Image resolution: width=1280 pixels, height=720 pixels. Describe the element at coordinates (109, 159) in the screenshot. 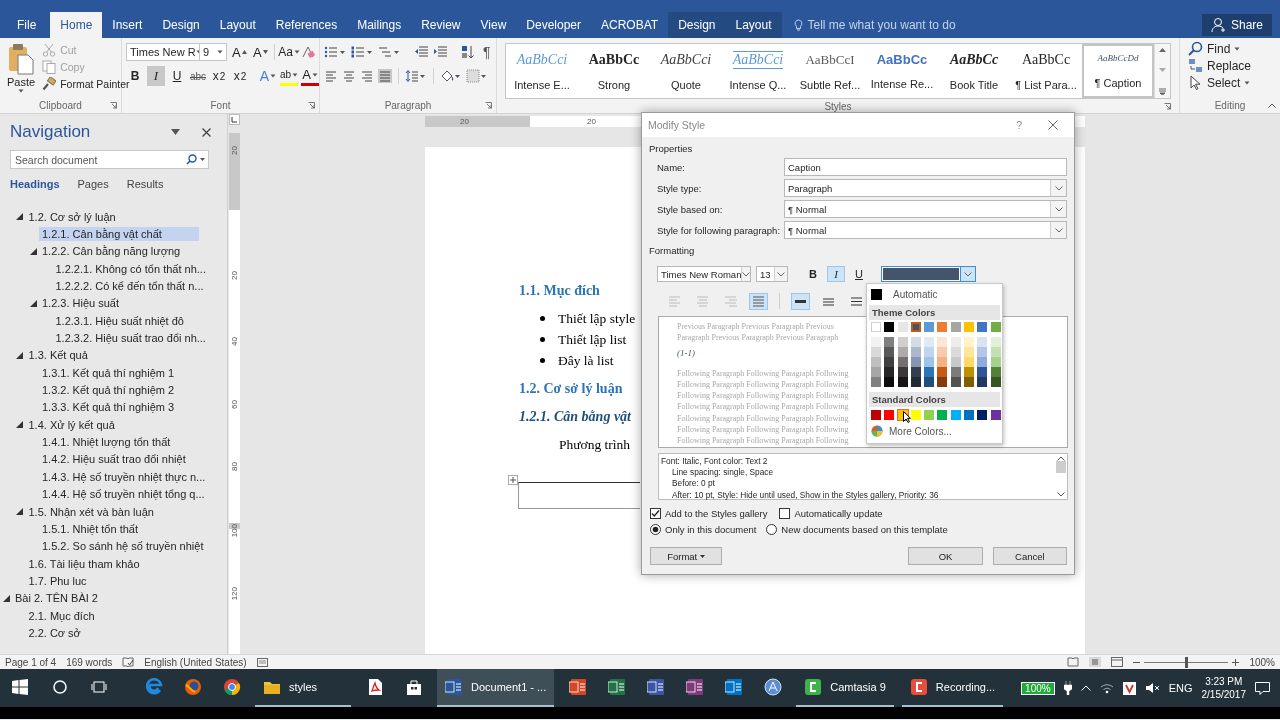

I see `search-field: Search document` at that location.